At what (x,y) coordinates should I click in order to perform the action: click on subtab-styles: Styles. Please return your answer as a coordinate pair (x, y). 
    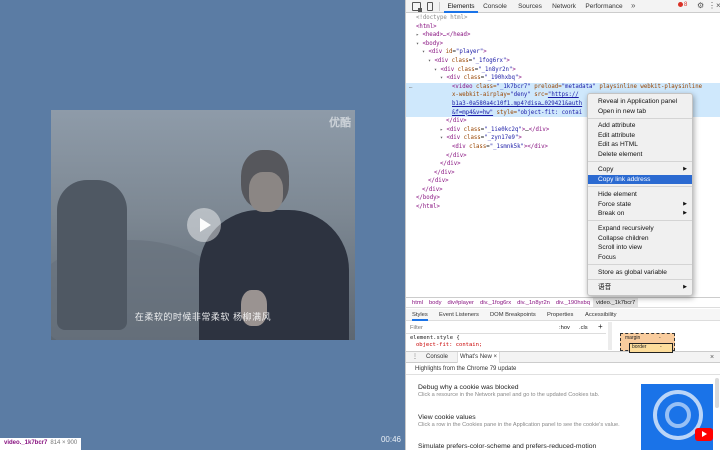
    Looking at the image, I should click on (420, 315).